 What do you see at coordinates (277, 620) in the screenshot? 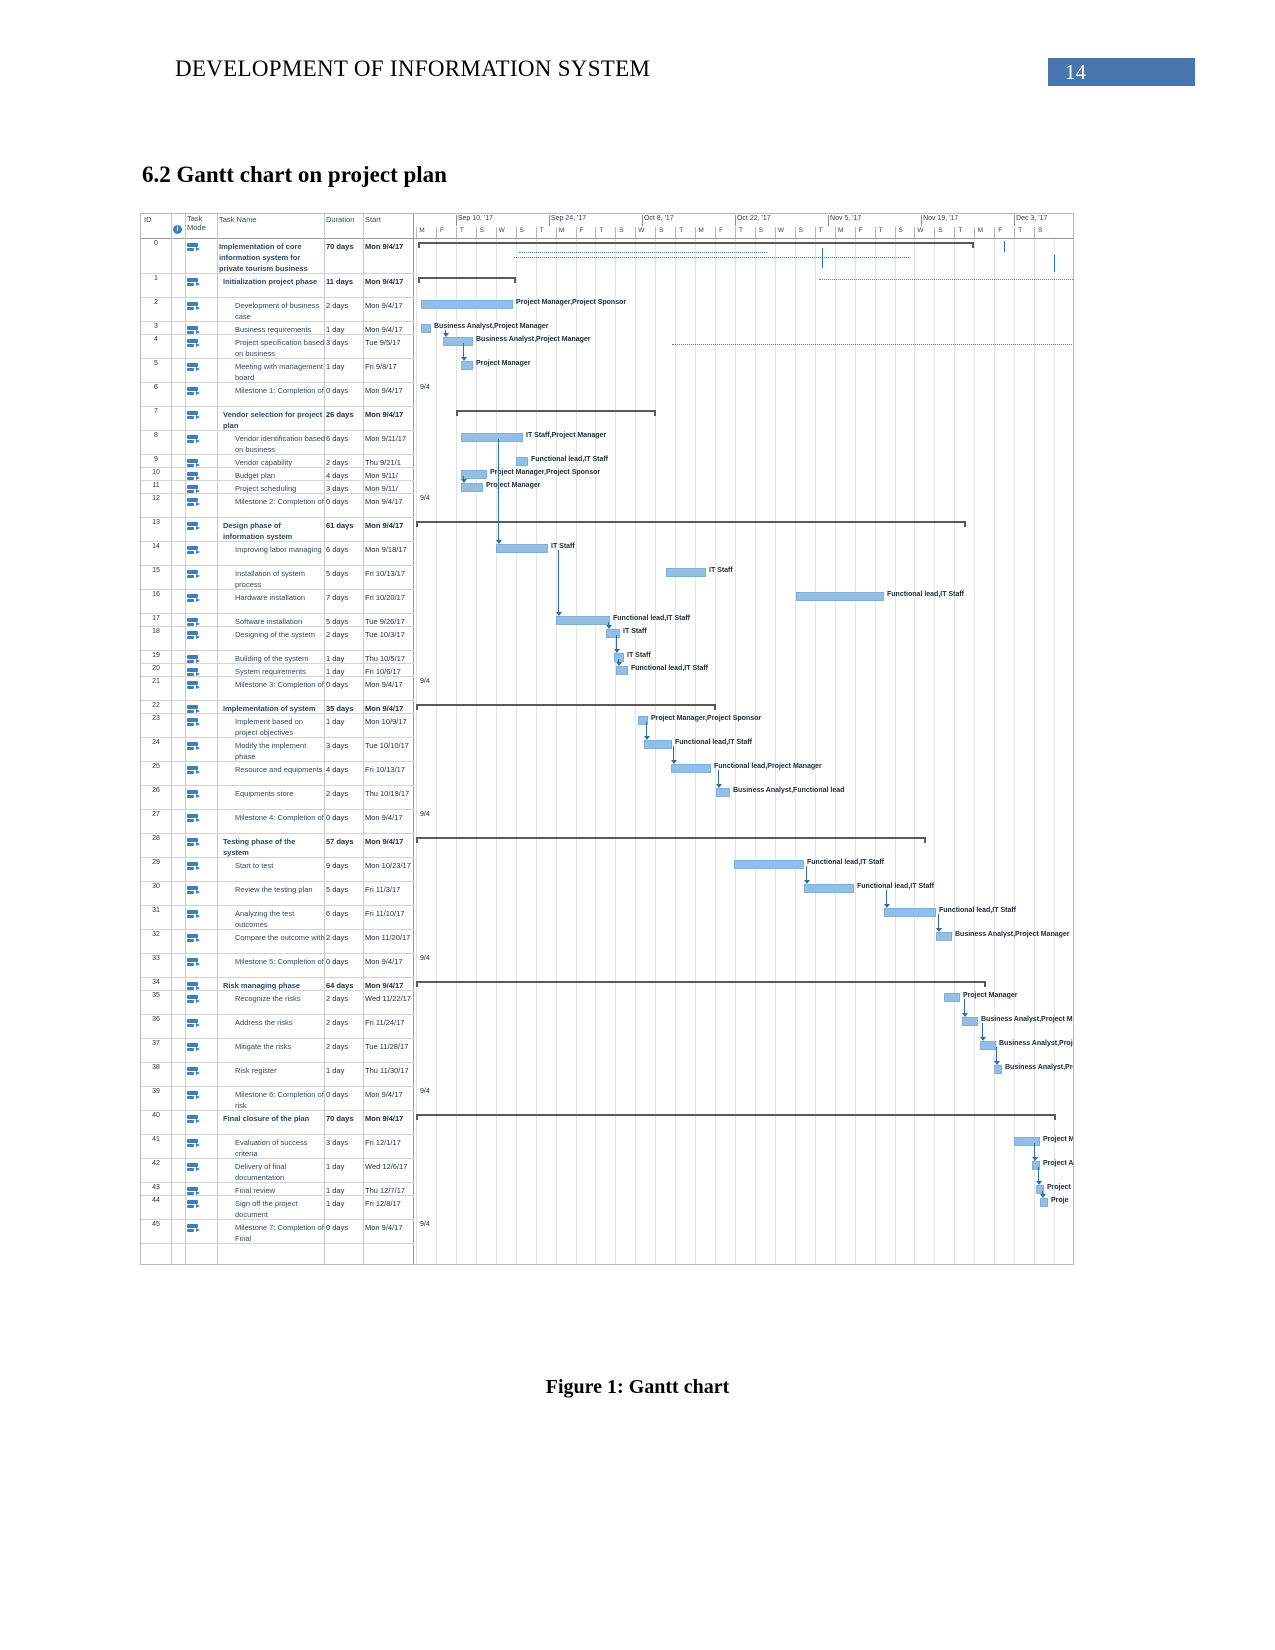
I see `task-table-row: 17 Software installation 5 days Tue 9/26/17` at bounding box center [277, 620].